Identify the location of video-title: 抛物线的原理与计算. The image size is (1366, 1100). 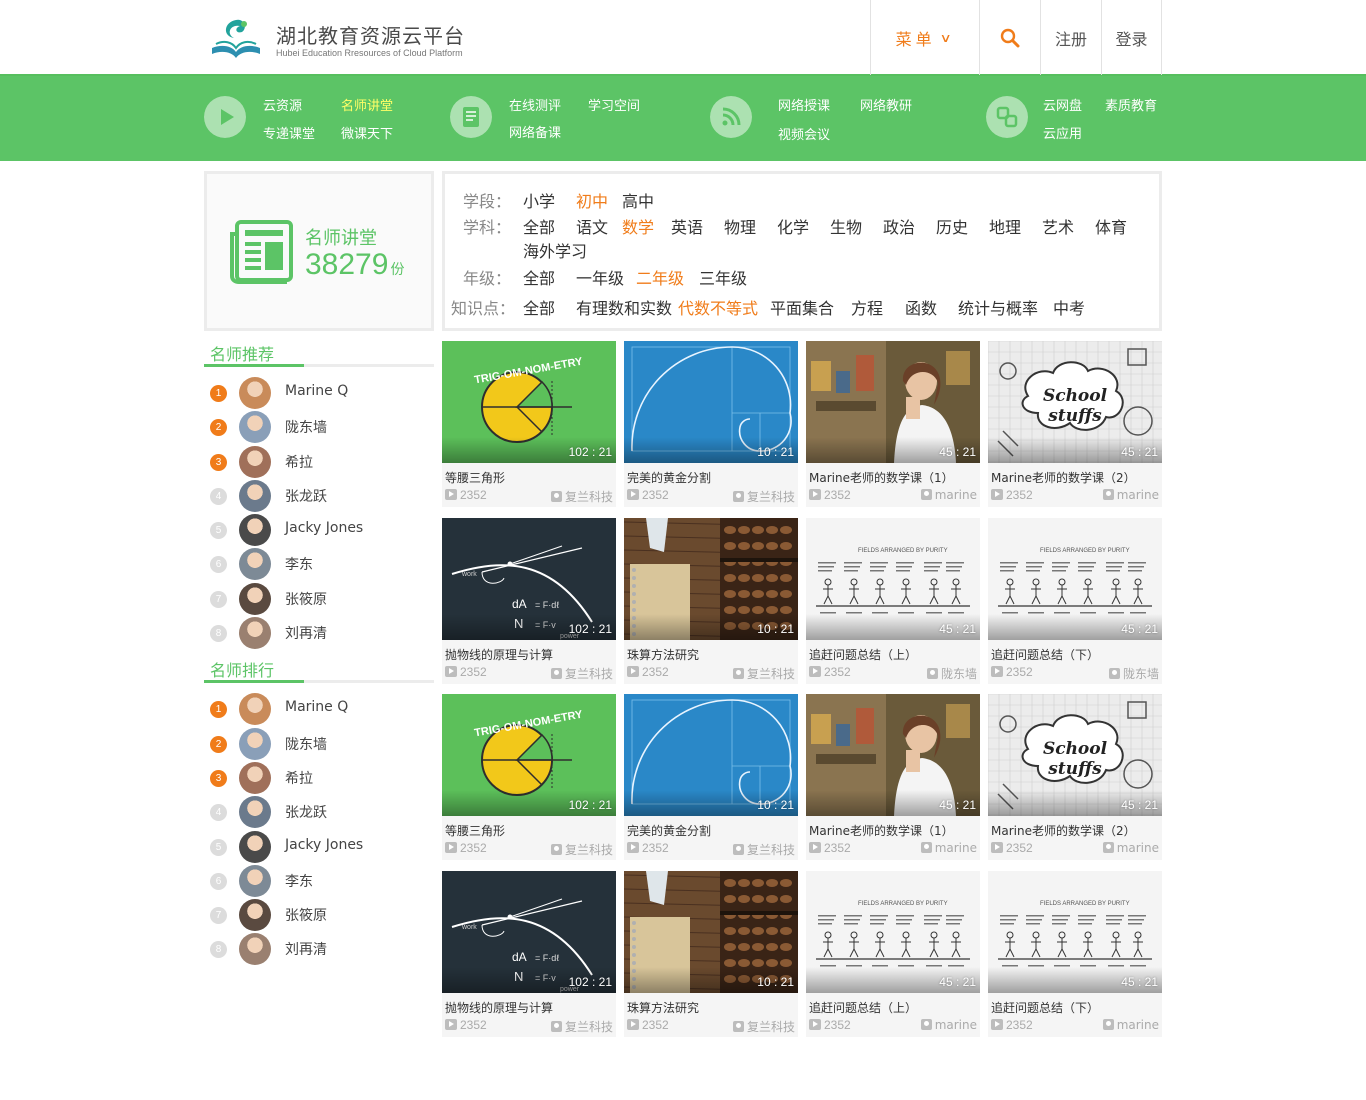
(499, 1007).